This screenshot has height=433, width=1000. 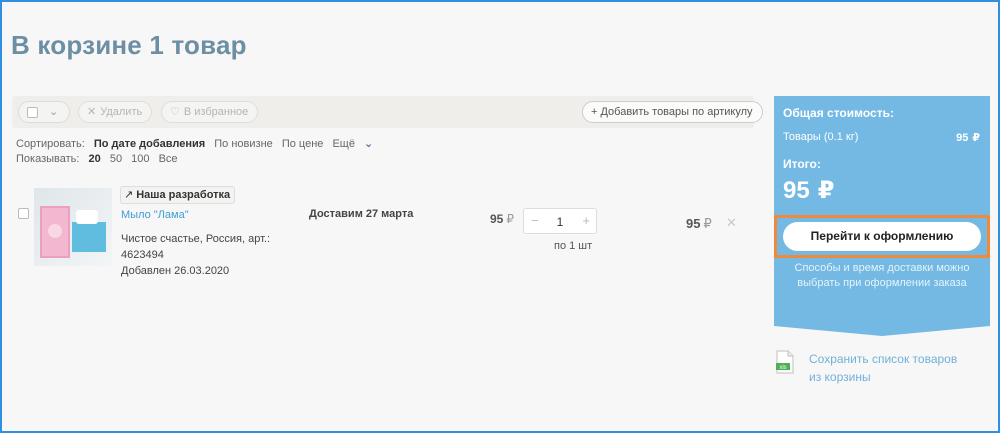 What do you see at coordinates (573, 246) in the screenshot?
I see `per-unit-note: по 1 шт` at bounding box center [573, 246].